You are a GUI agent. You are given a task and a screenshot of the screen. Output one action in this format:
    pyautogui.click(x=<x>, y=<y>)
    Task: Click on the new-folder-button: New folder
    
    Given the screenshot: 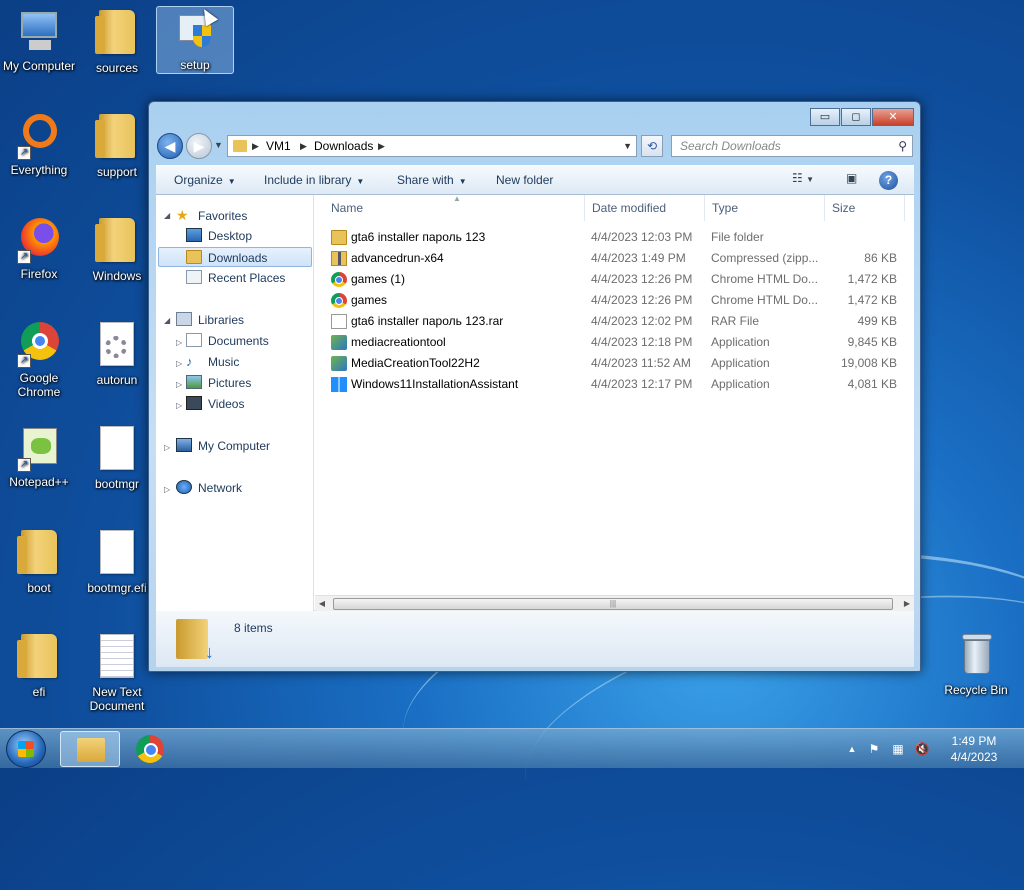 What is the action you would take?
    pyautogui.click(x=524, y=180)
    